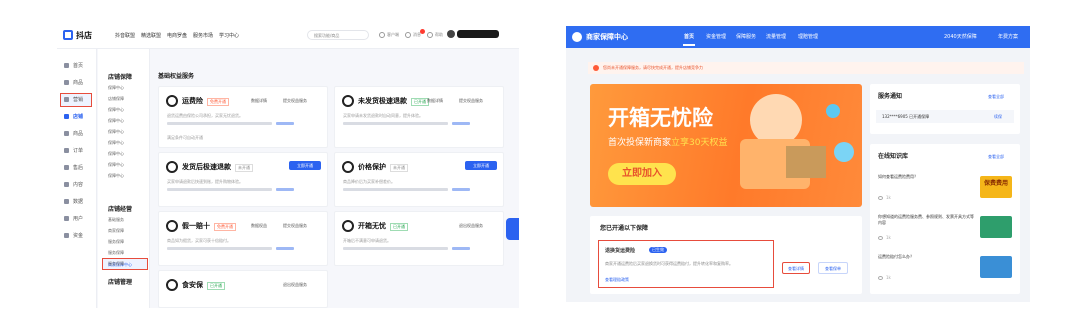 Image resolution: width=1080 pixels, height=329 pixels. I want to click on rail-item-5: 订单, so click(77, 151).